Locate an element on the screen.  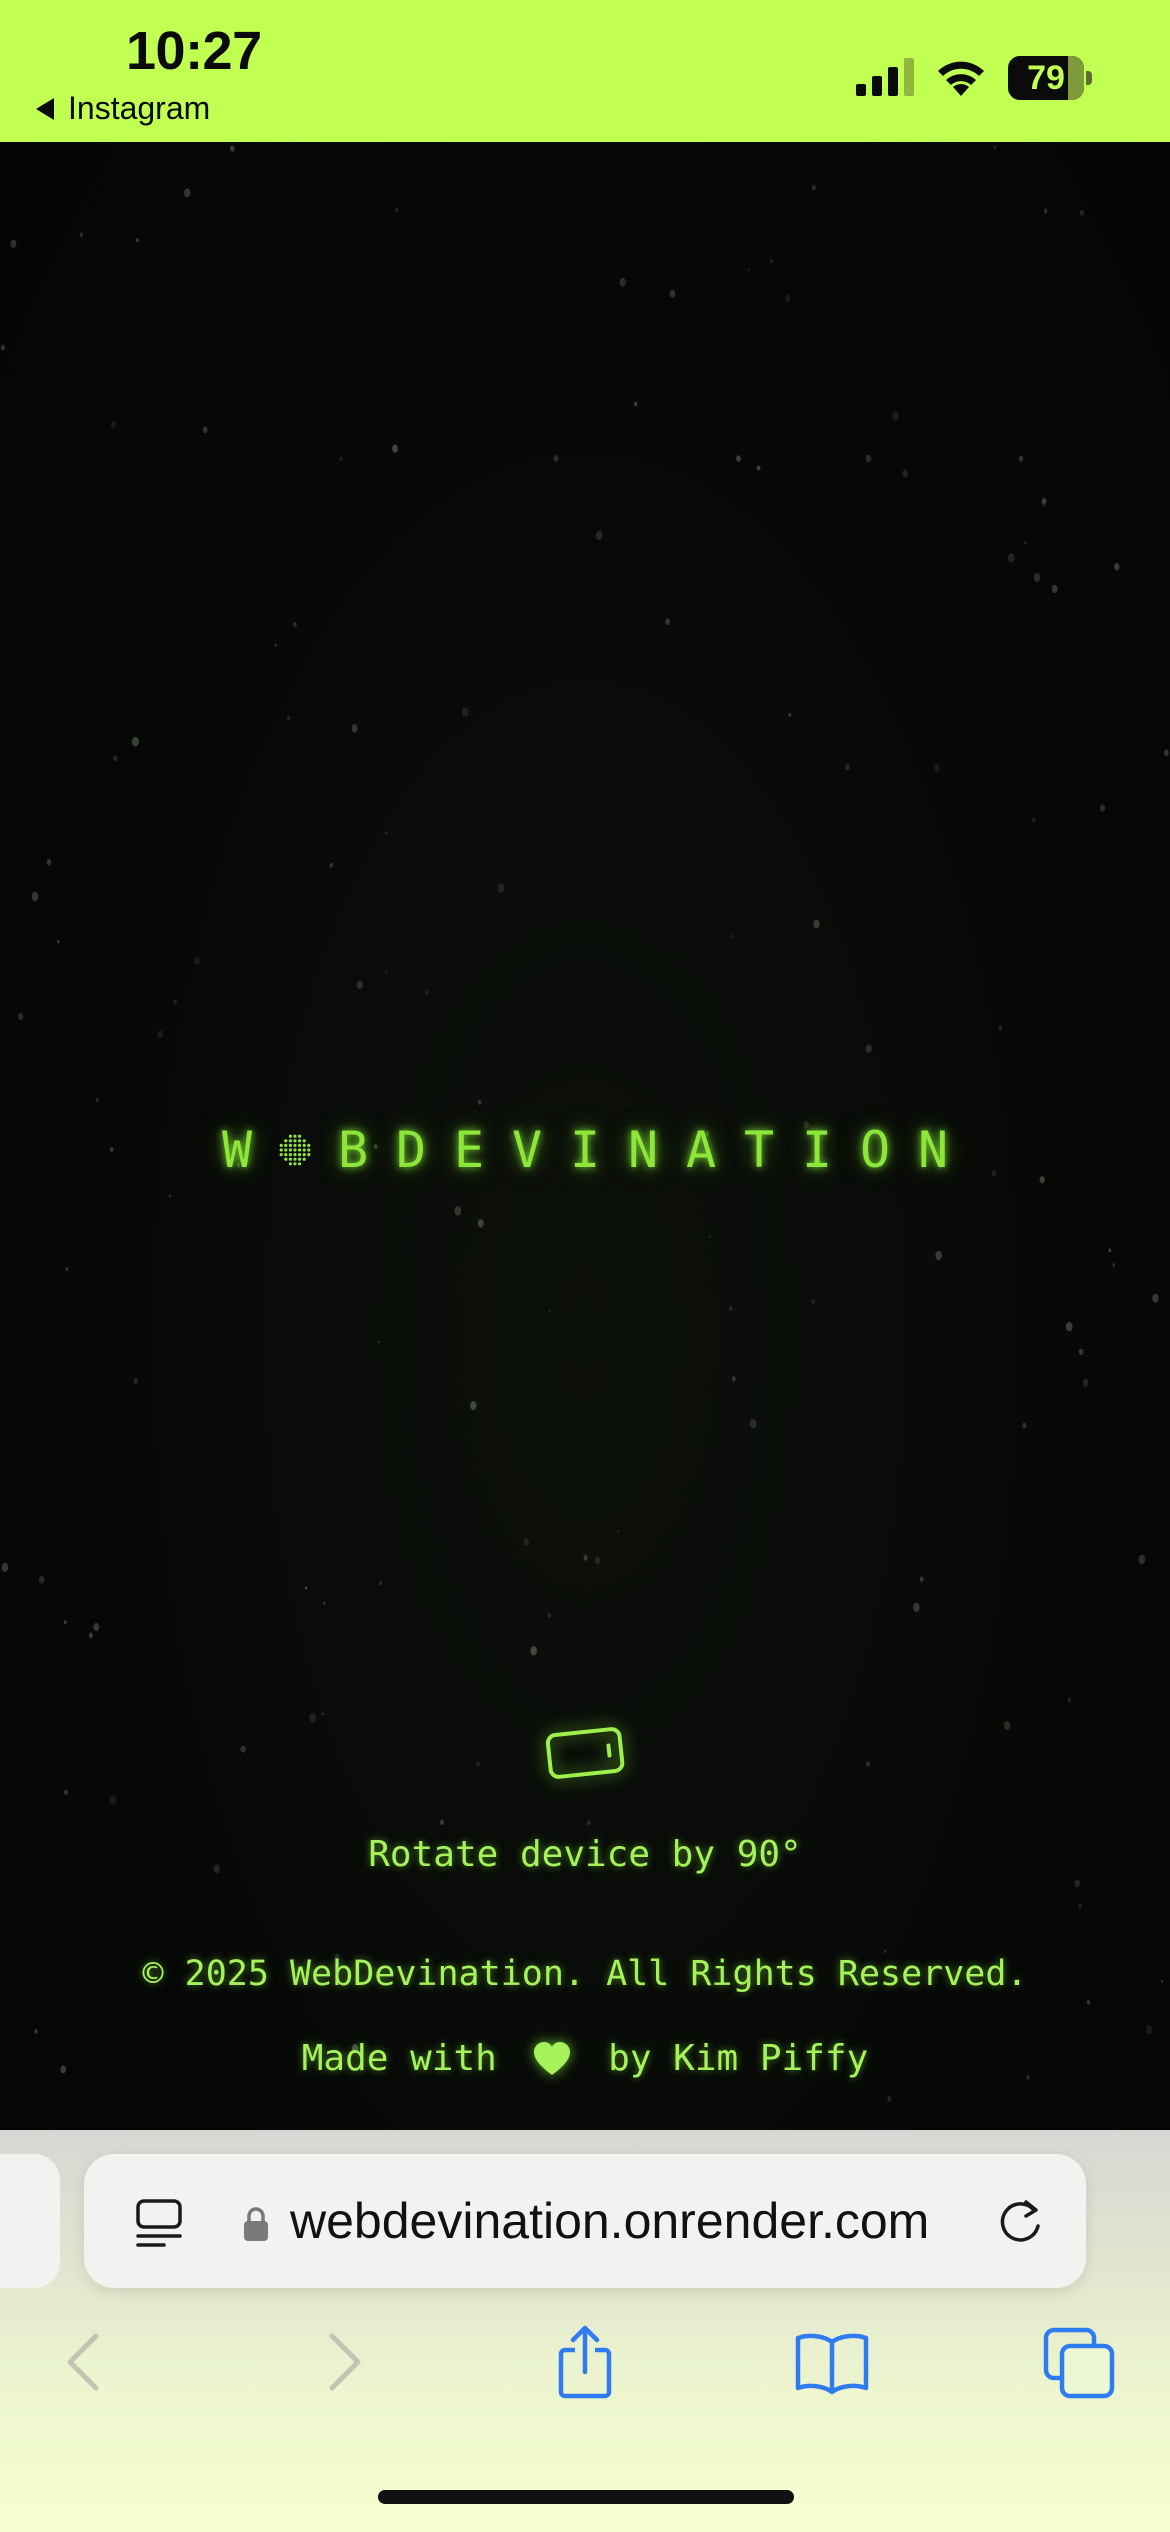
battery-indicator: 79 is located at coordinates (1050, 78).